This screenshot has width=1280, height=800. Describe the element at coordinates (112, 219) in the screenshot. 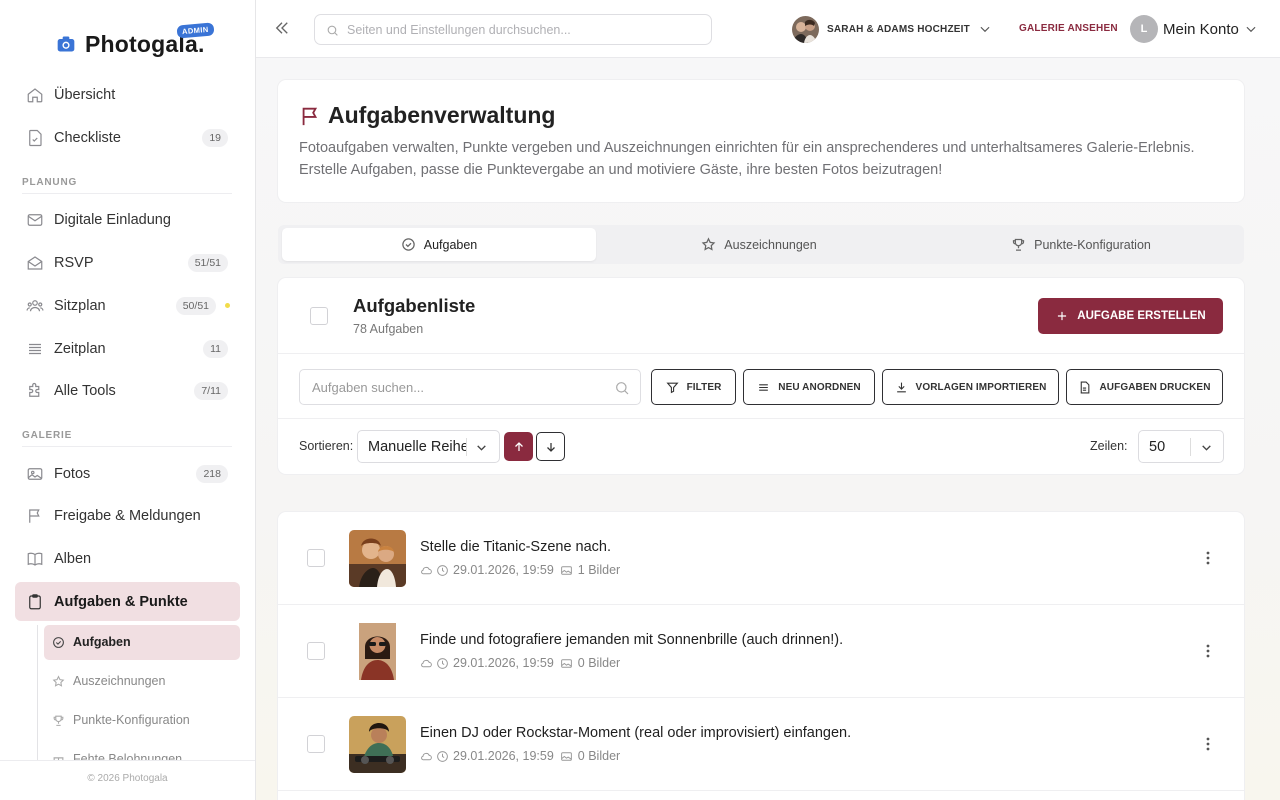

I see `sidebar-item-label: Digitale Einladung` at that location.